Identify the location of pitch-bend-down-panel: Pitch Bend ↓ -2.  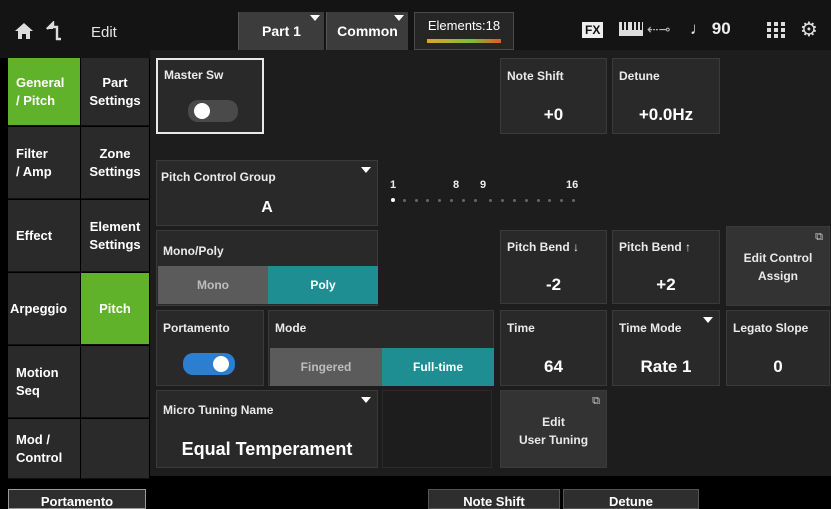
(553, 267).